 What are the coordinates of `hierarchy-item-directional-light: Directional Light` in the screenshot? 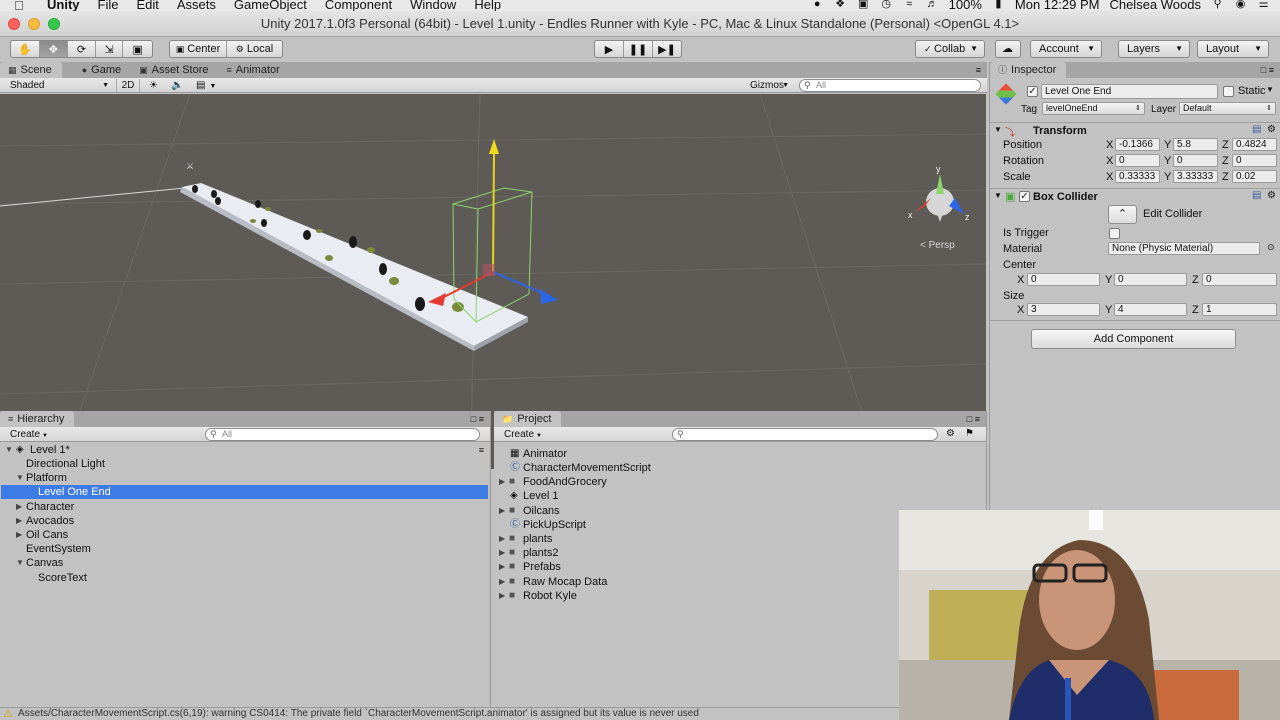 It's located at (245, 464).